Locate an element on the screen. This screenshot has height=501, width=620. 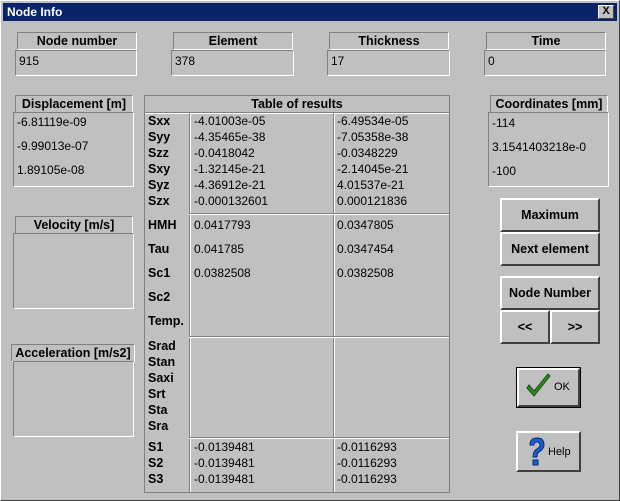
velocity-label: Velocity [m/s] is located at coordinates (74, 225).